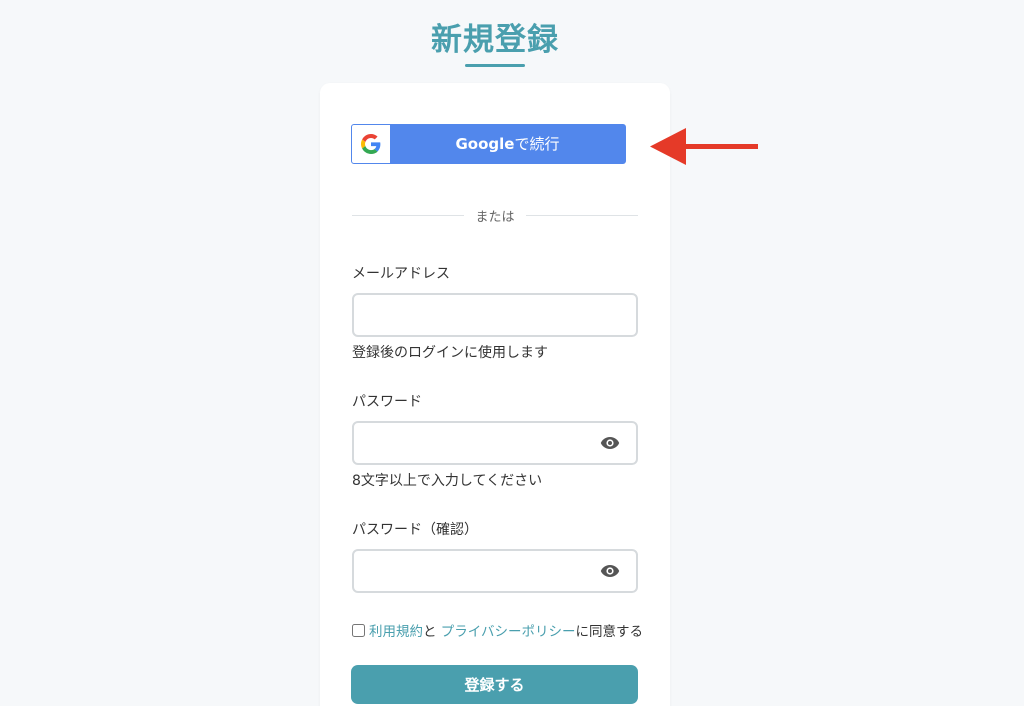  I want to click on arrow-left-icon, so click(704, 146).